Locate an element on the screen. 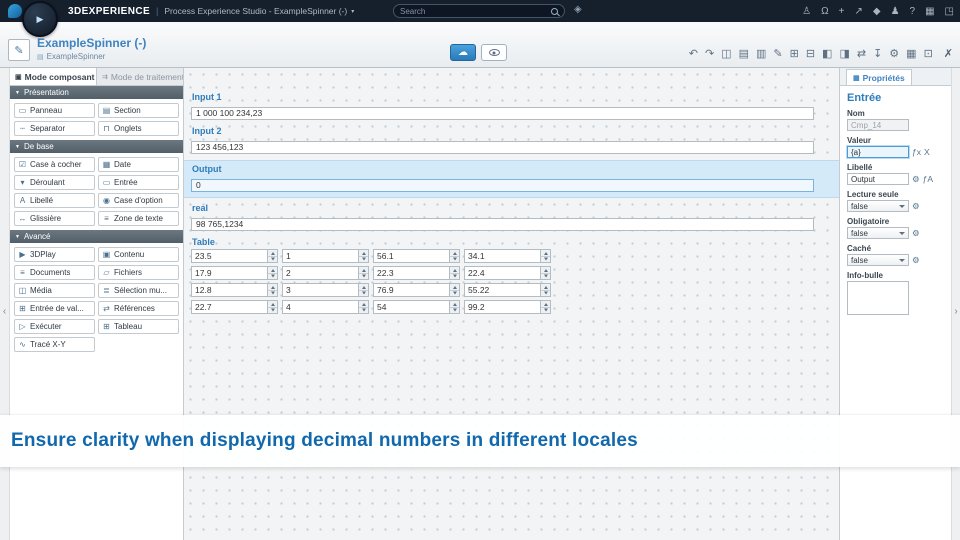  formula-icon: ƒx is located at coordinates (916, 152).